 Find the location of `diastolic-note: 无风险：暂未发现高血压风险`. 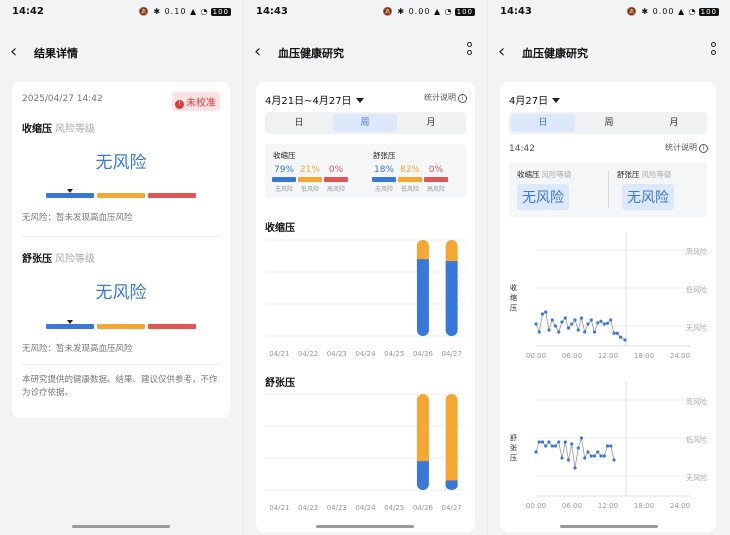

diastolic-note: 无风险：暂未发现高血压风险 is located at coordinates (77, 349).